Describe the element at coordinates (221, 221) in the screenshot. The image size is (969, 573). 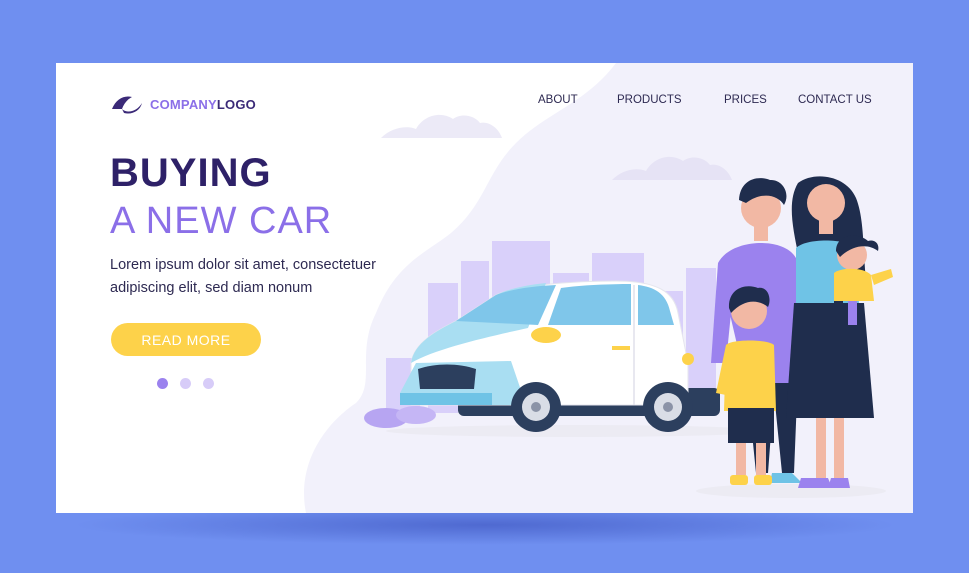
I see `hero-title-line2: A NEW CAR` at that location.